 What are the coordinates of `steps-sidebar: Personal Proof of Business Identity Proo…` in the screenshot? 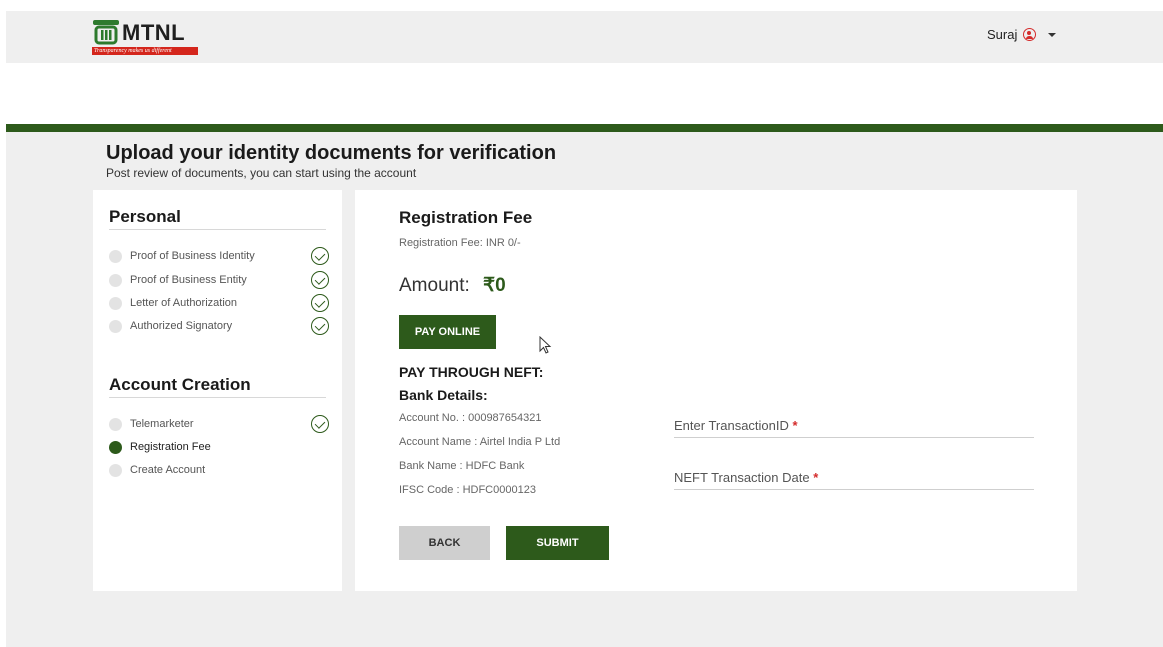 It's located at (217, 390).